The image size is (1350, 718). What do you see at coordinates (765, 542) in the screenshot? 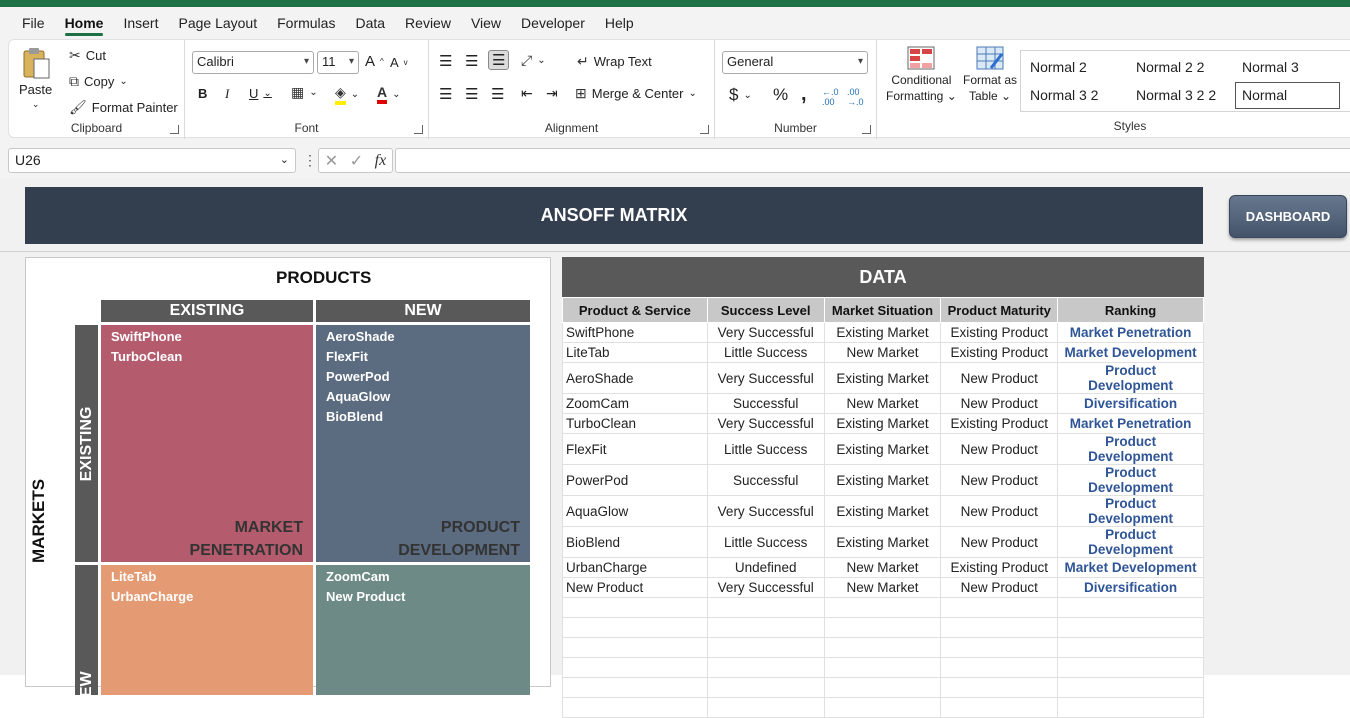
I see `table-cell: Little Success` at bounding box center [765, 542].